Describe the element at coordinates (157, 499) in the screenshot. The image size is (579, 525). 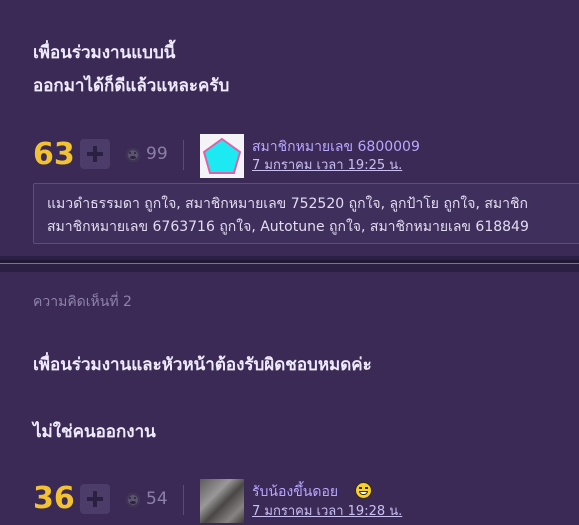
I see `emotion-count: 54` at that location.